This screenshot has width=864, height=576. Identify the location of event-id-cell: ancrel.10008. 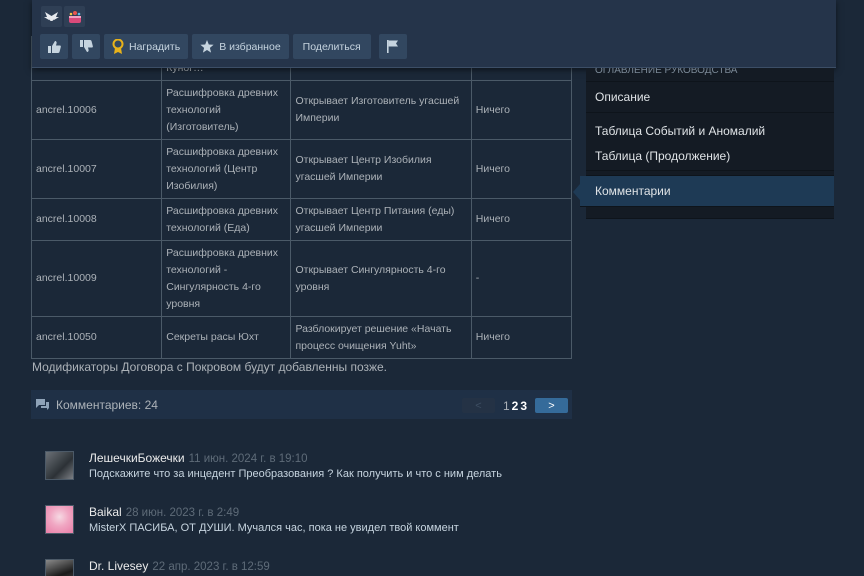
(96, 219).